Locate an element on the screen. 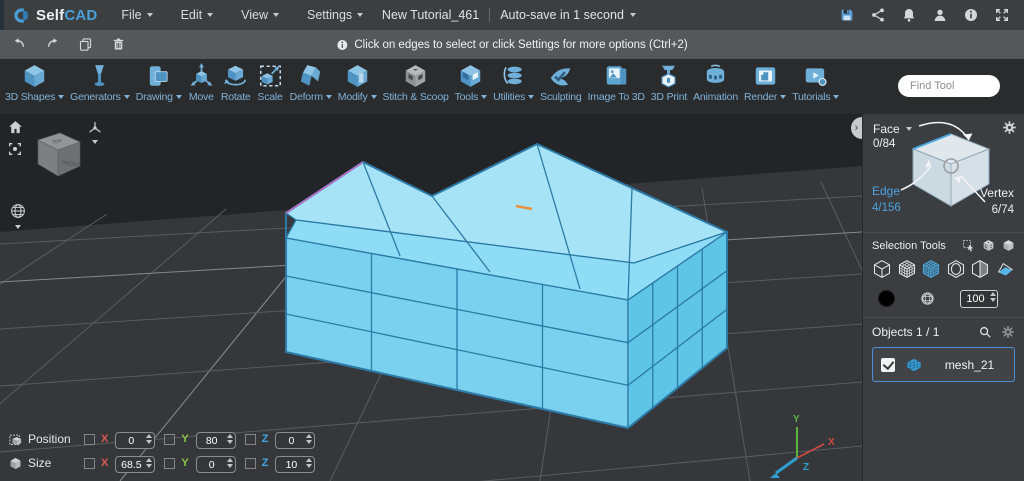  select-cube-icon is located at coordinates (882, 269).